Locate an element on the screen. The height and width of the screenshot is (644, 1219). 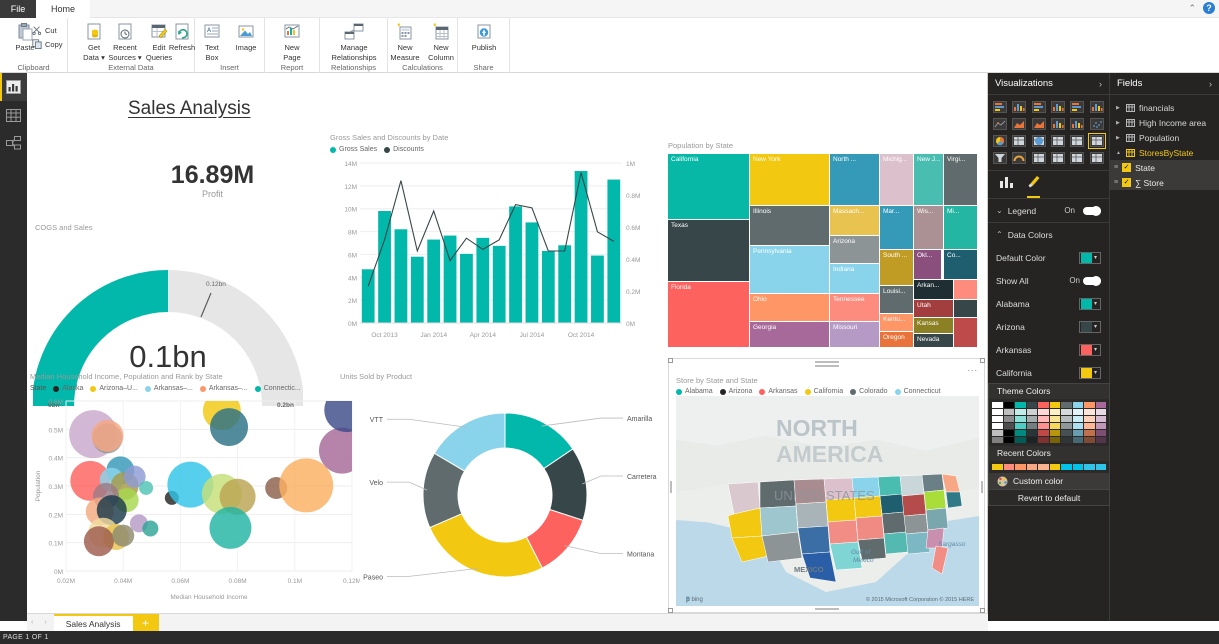
treemap-tile: Texas is located at coordinates (708, 250).